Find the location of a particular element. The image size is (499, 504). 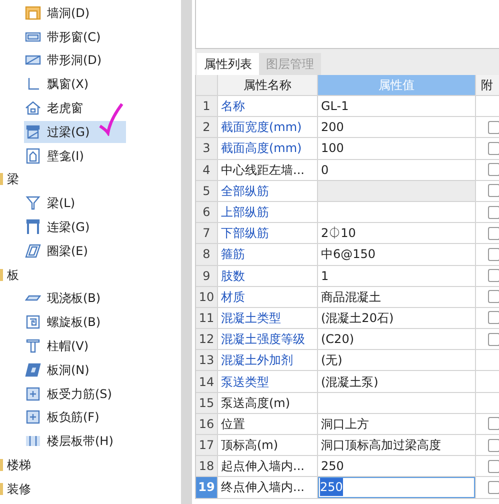

tree-item: 梁(L) is located at coordinates (75, 203).